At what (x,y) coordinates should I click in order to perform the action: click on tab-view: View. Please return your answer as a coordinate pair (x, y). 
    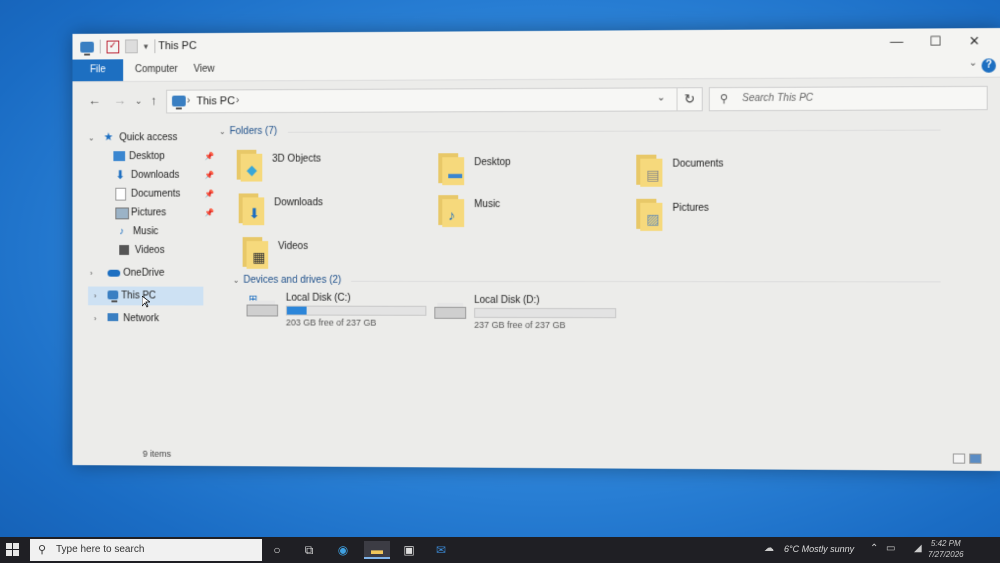
    Looking at the image, I should click on (204, 70).